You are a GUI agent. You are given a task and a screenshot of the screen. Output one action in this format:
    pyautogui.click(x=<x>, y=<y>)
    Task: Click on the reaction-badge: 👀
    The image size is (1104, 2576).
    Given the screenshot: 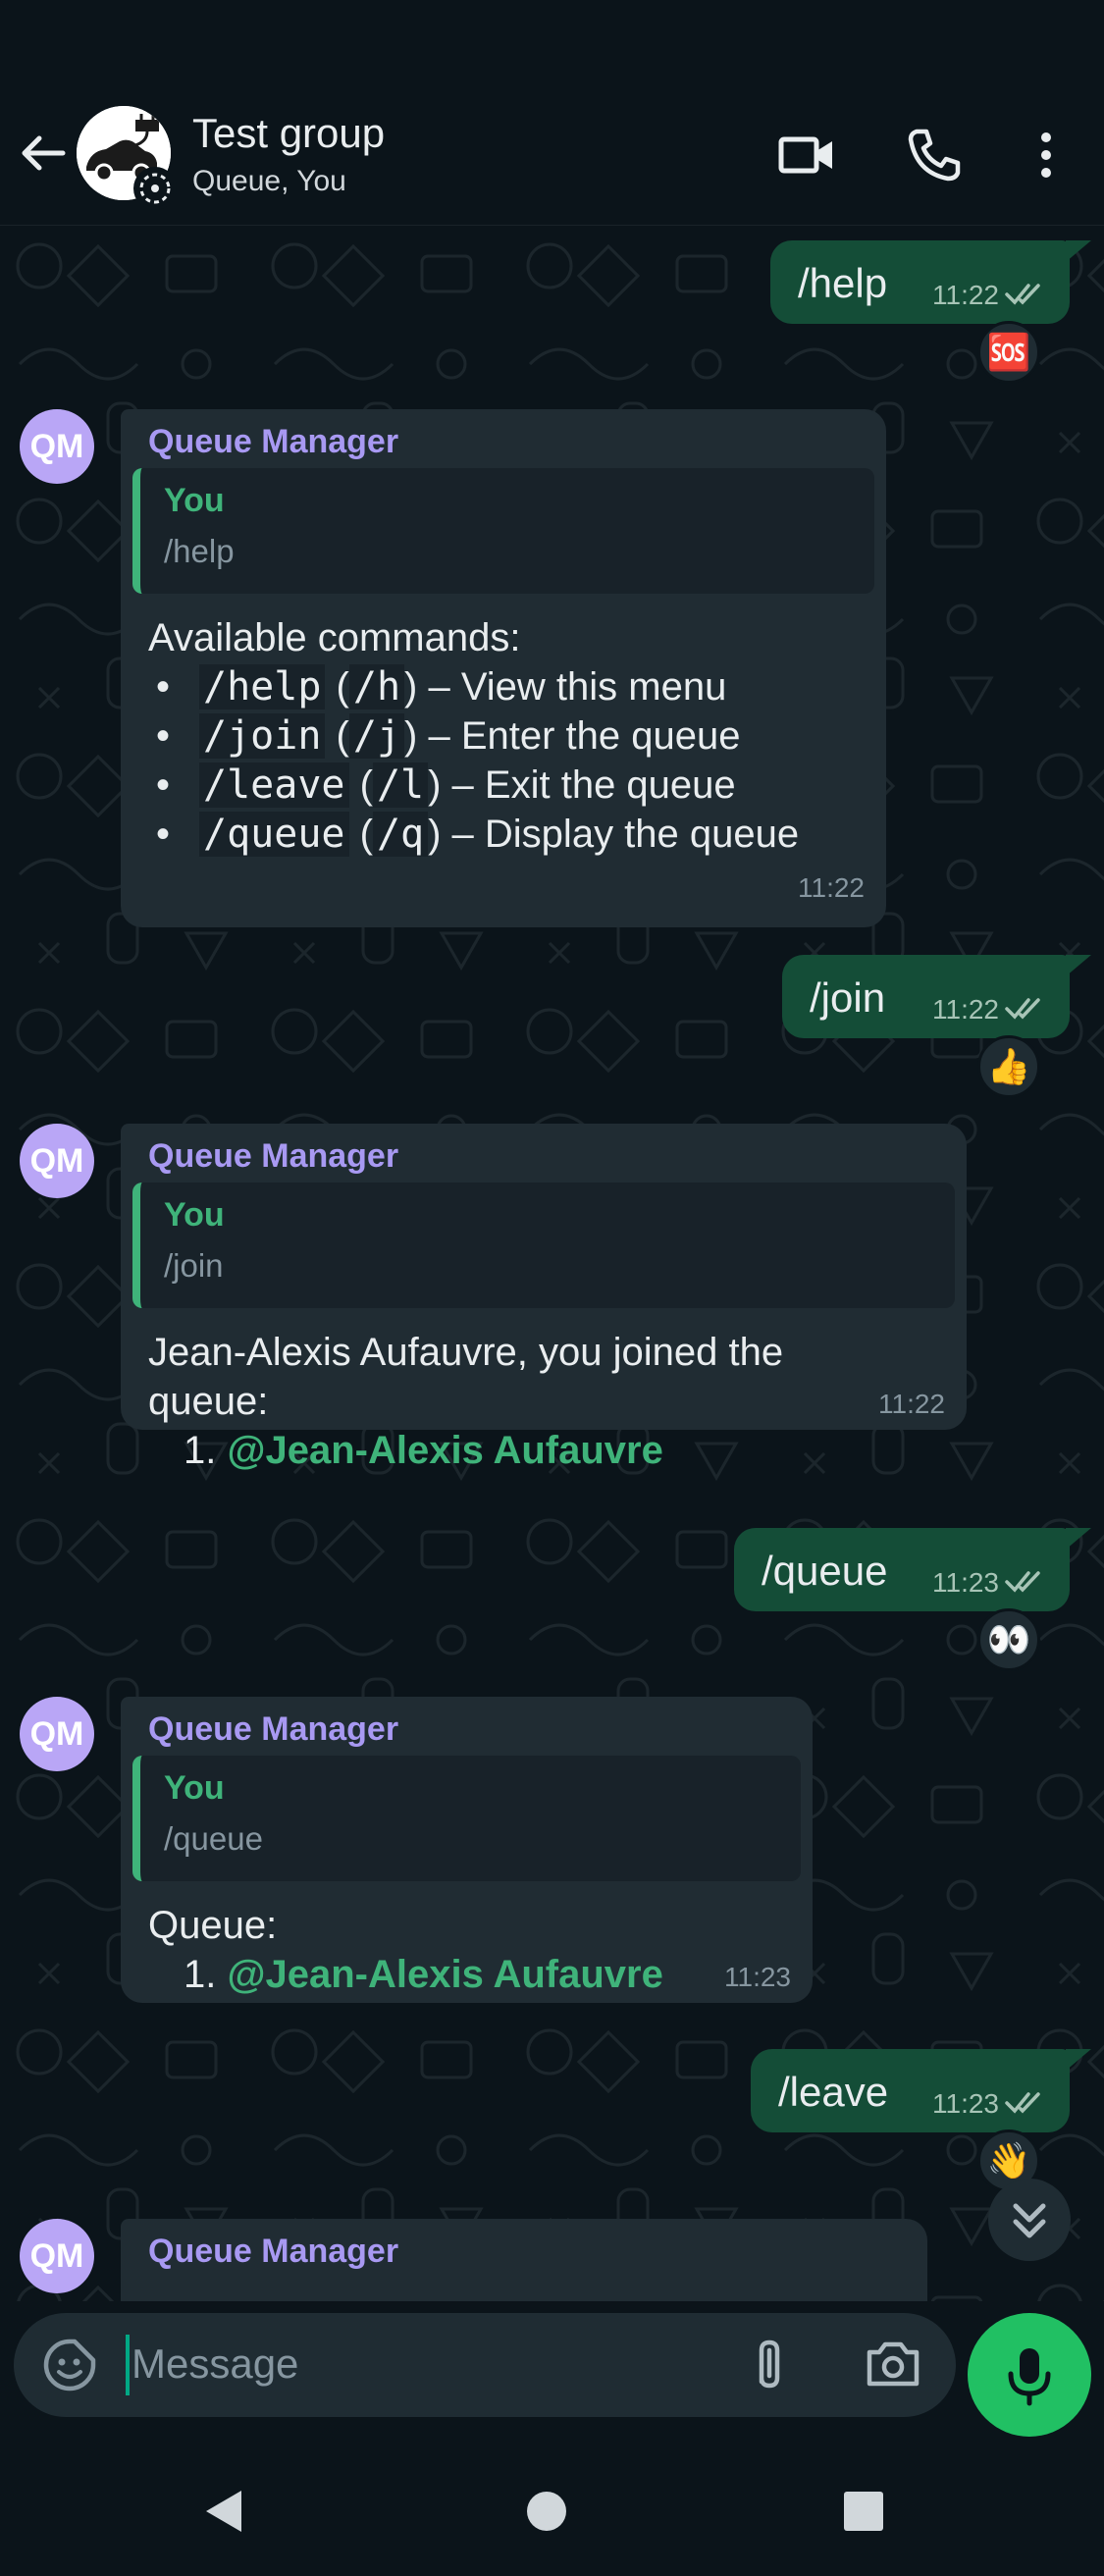 What is the action you would take?
    pyautogui.click(x=1008, y=1639)
    